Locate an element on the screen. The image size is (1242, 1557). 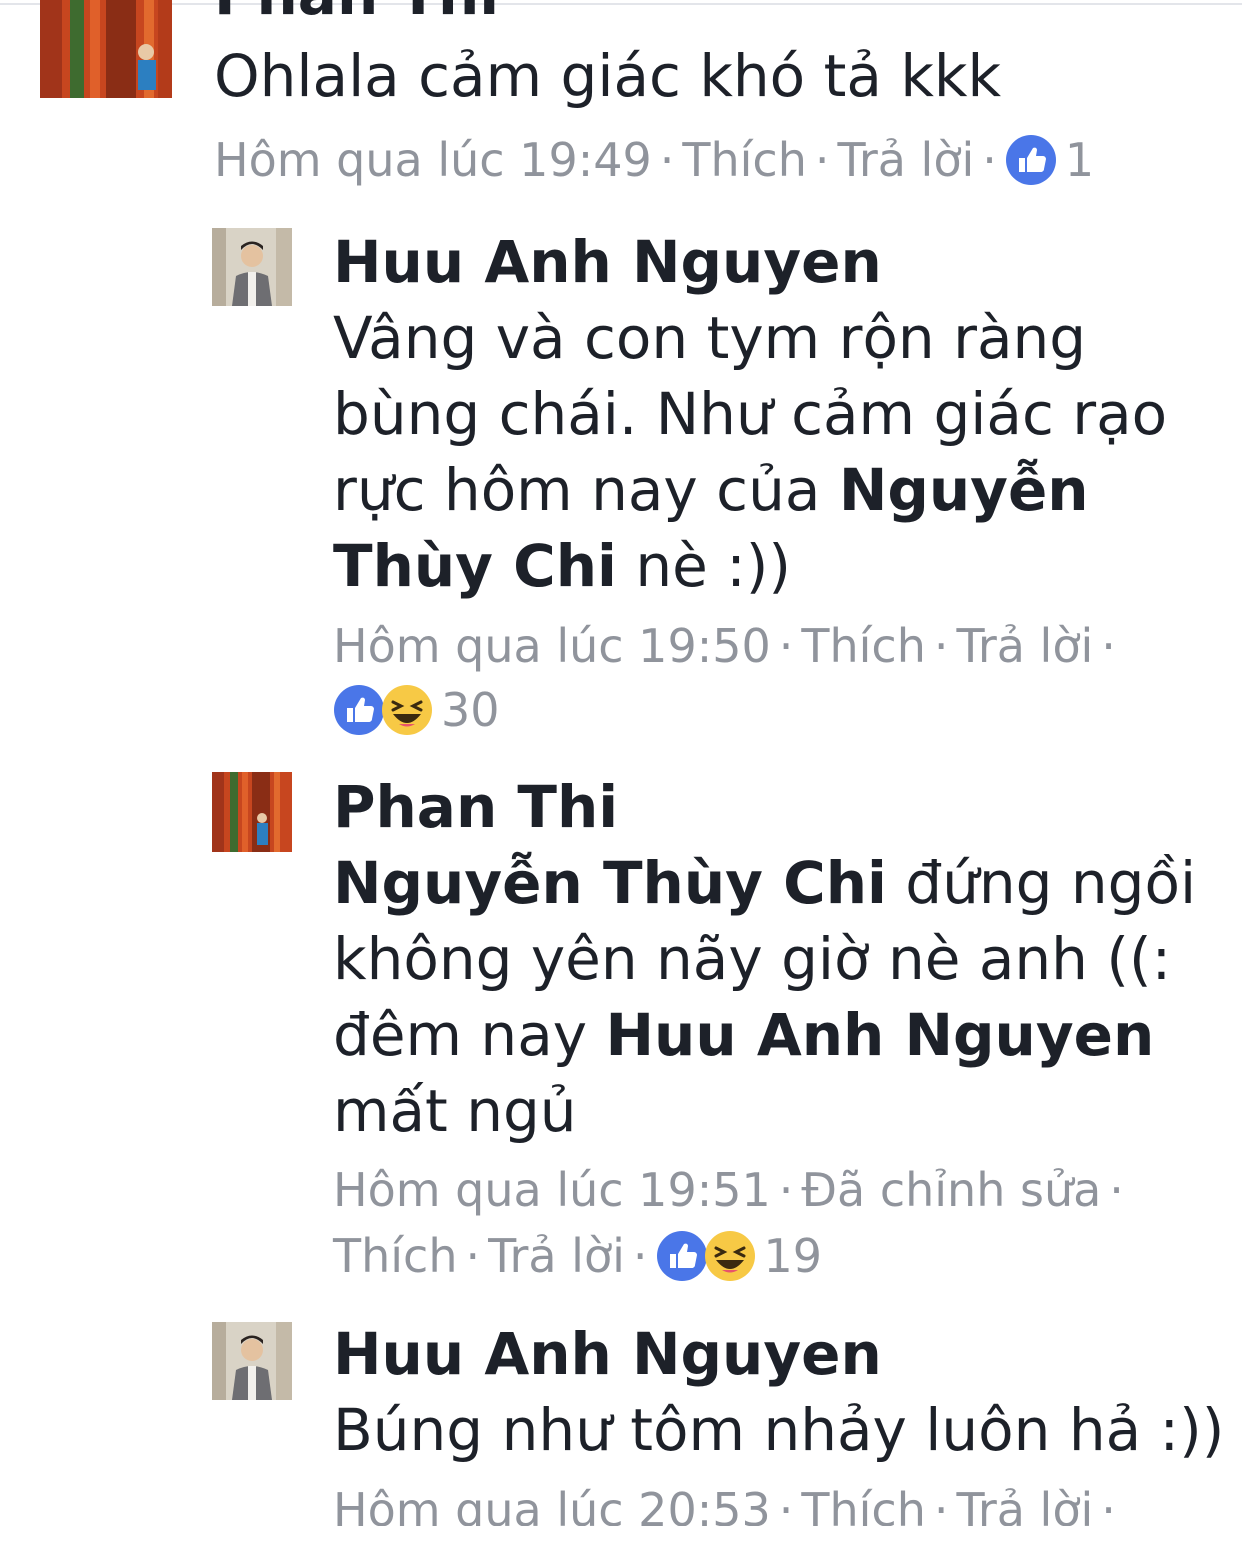
comment-text-line: đêm nay Huu Anh Nguyen is located at coordinates (764, 1035).